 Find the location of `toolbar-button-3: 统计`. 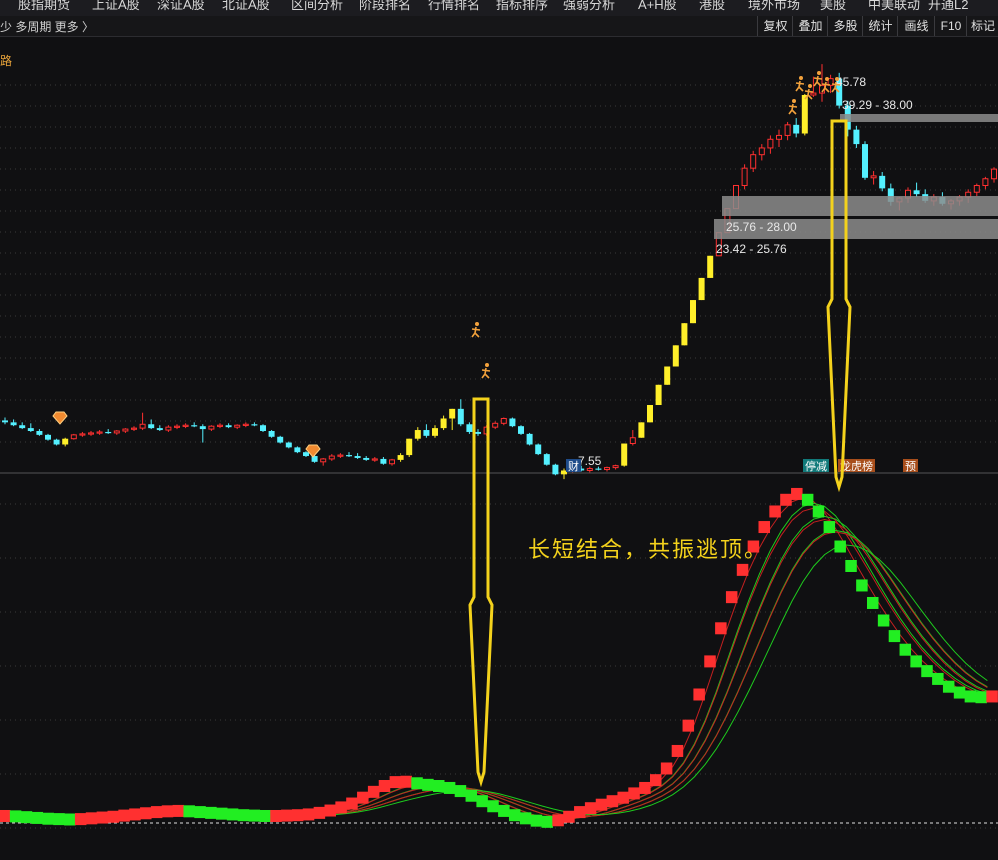

toolbar-button-3: 统计 is located at coordinates (880, 26).